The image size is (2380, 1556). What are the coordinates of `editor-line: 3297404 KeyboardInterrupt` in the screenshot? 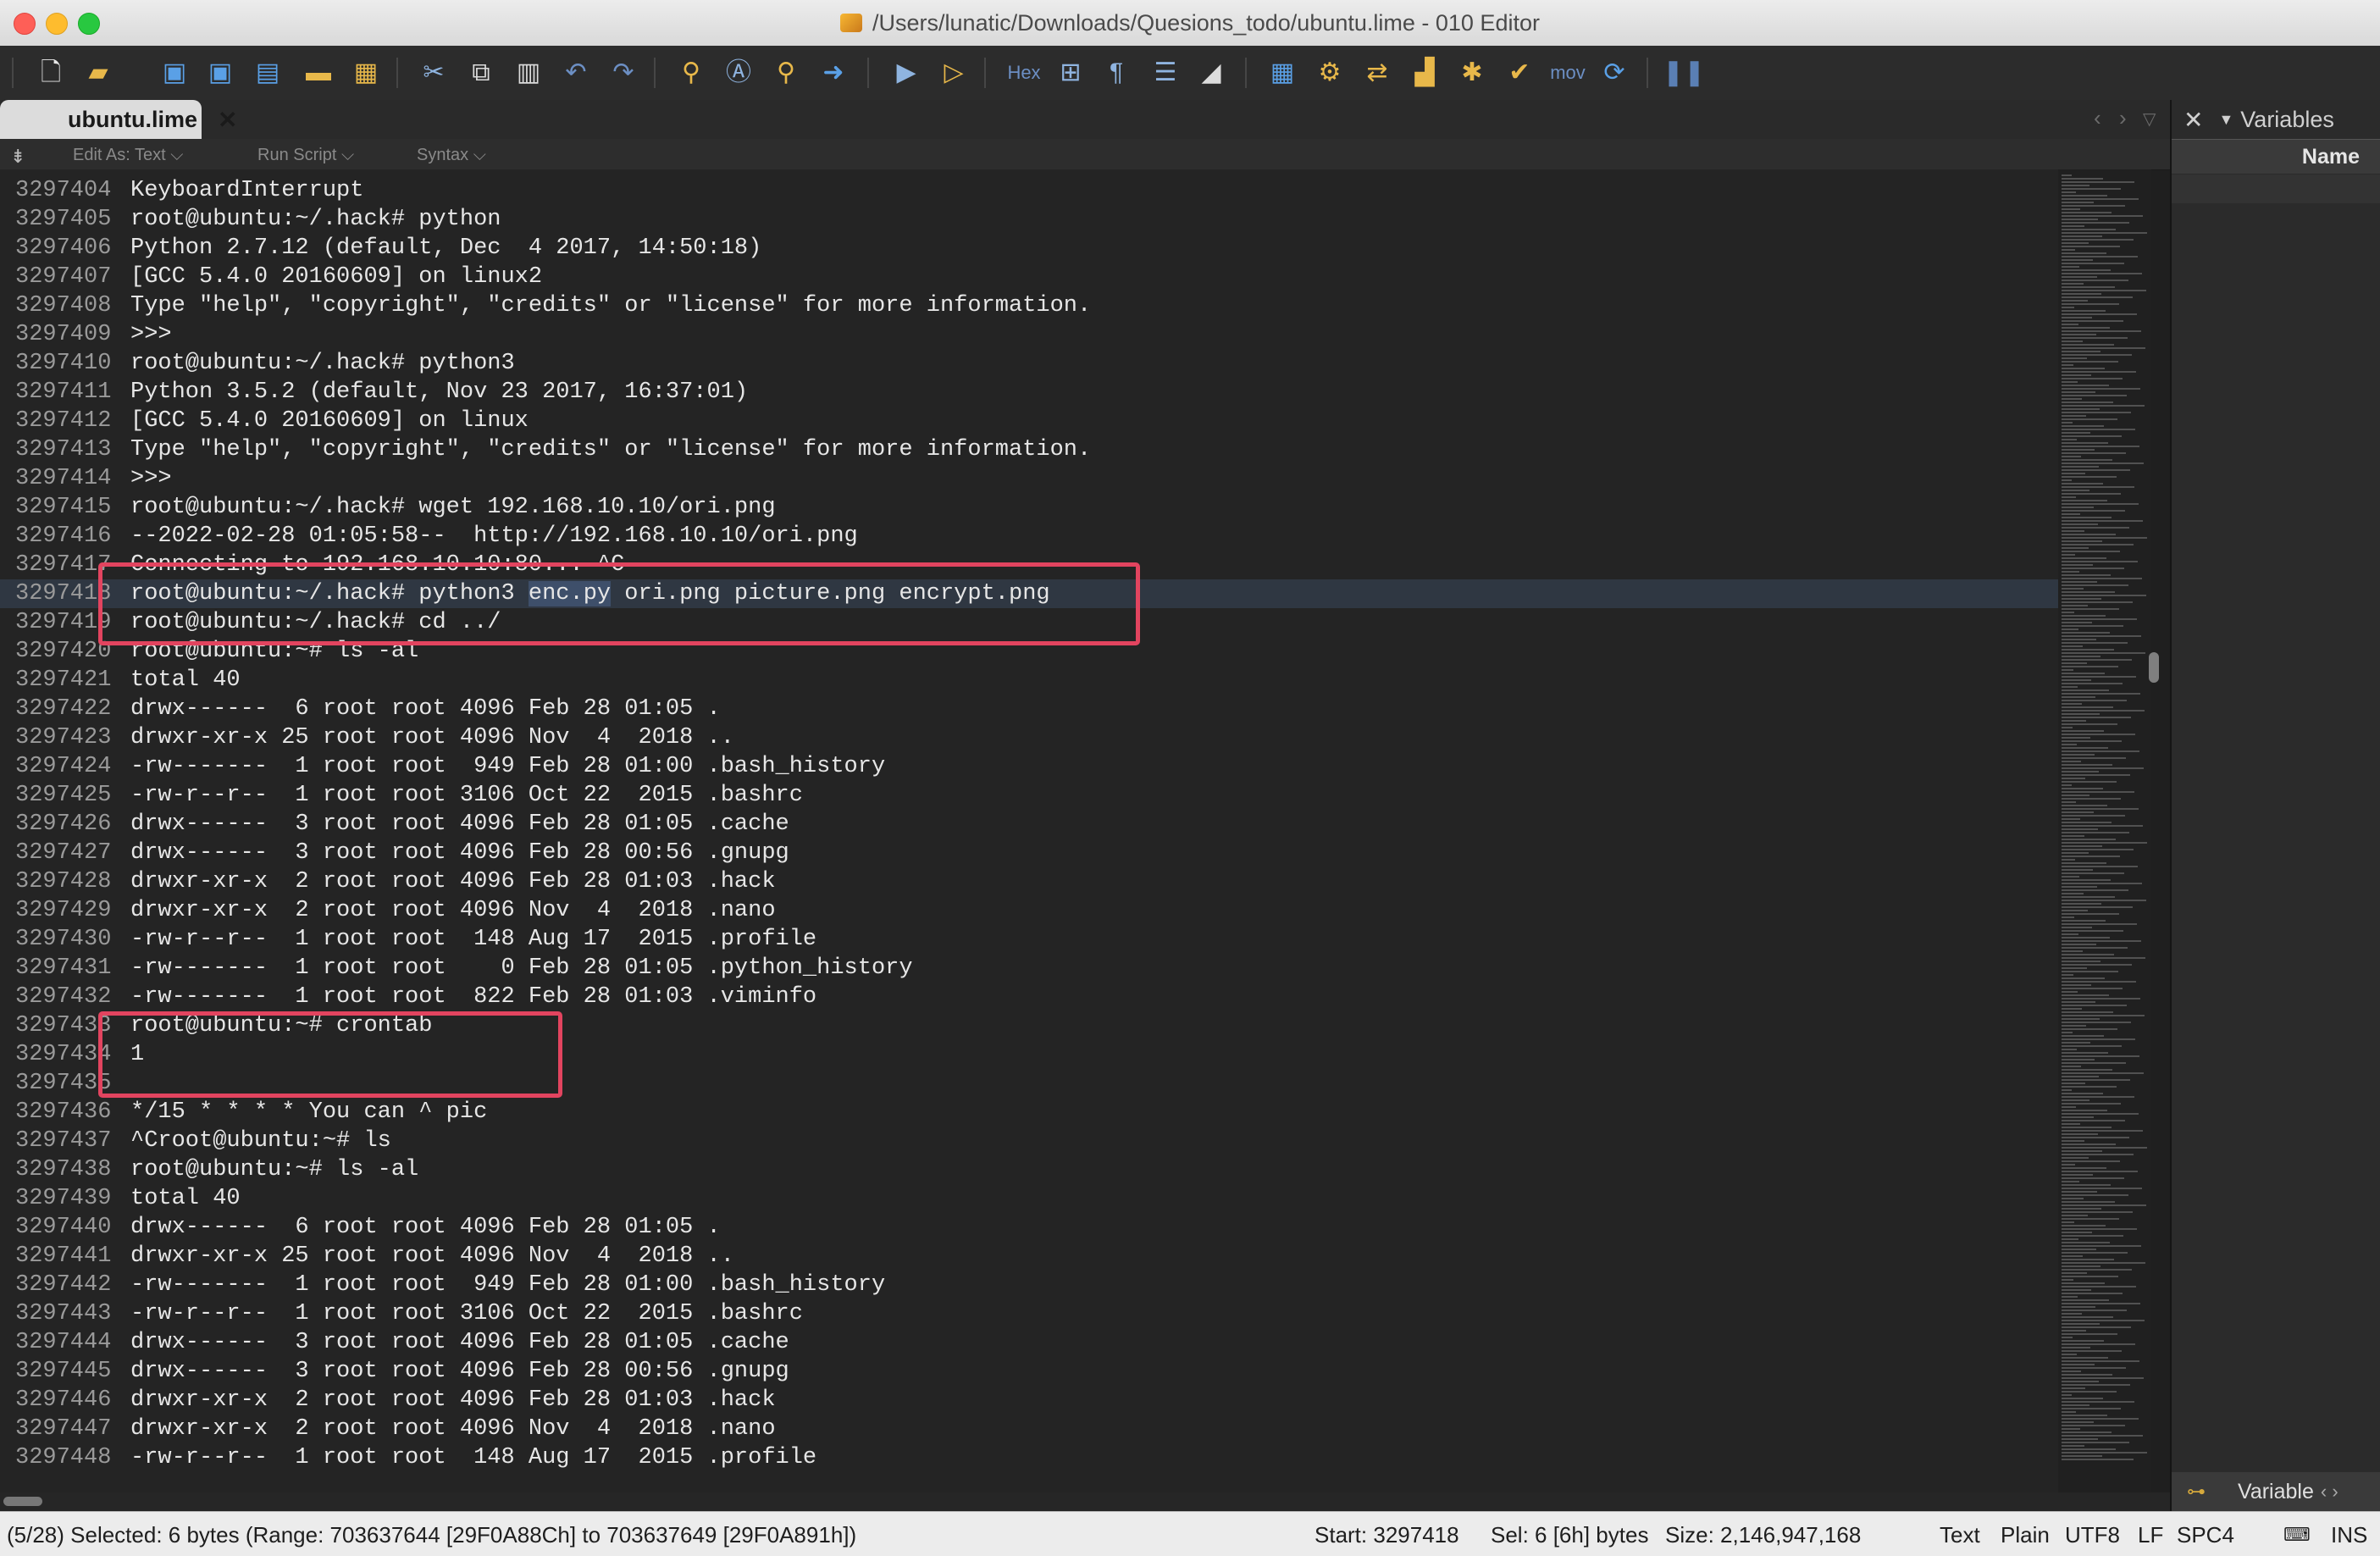 It's located at (1029, 191).